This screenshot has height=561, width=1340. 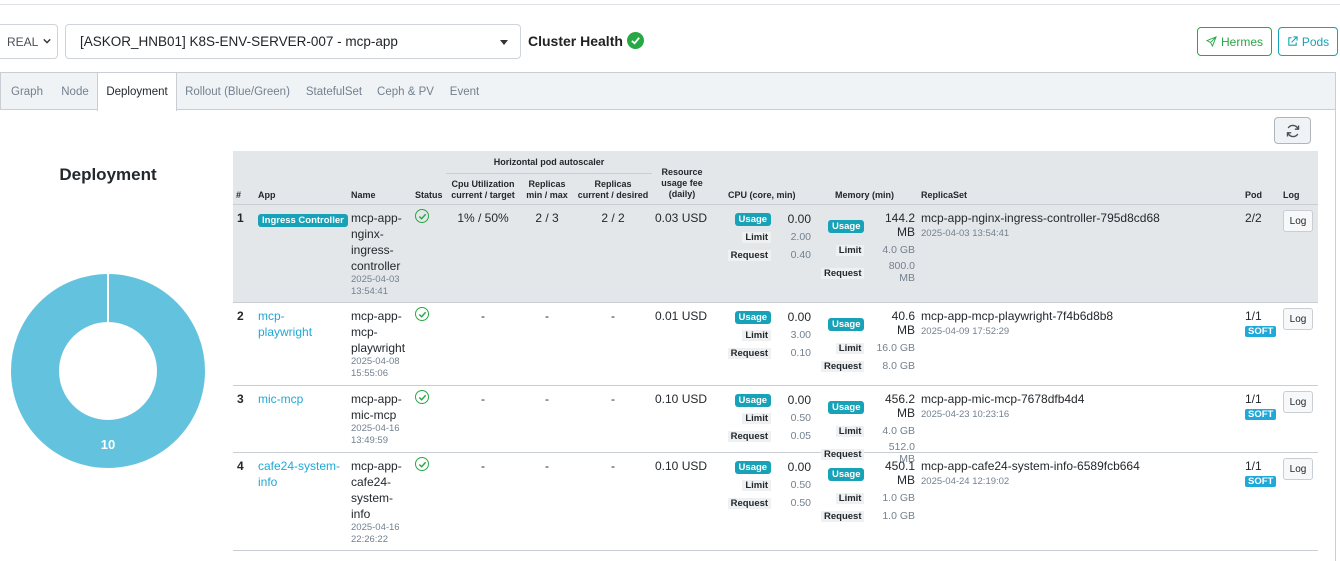 What do you see at coordinates (1261, 323) in the screenshot?
I see `pod-cell: 1/1 SOFT` at bounding box center [1261, 323].